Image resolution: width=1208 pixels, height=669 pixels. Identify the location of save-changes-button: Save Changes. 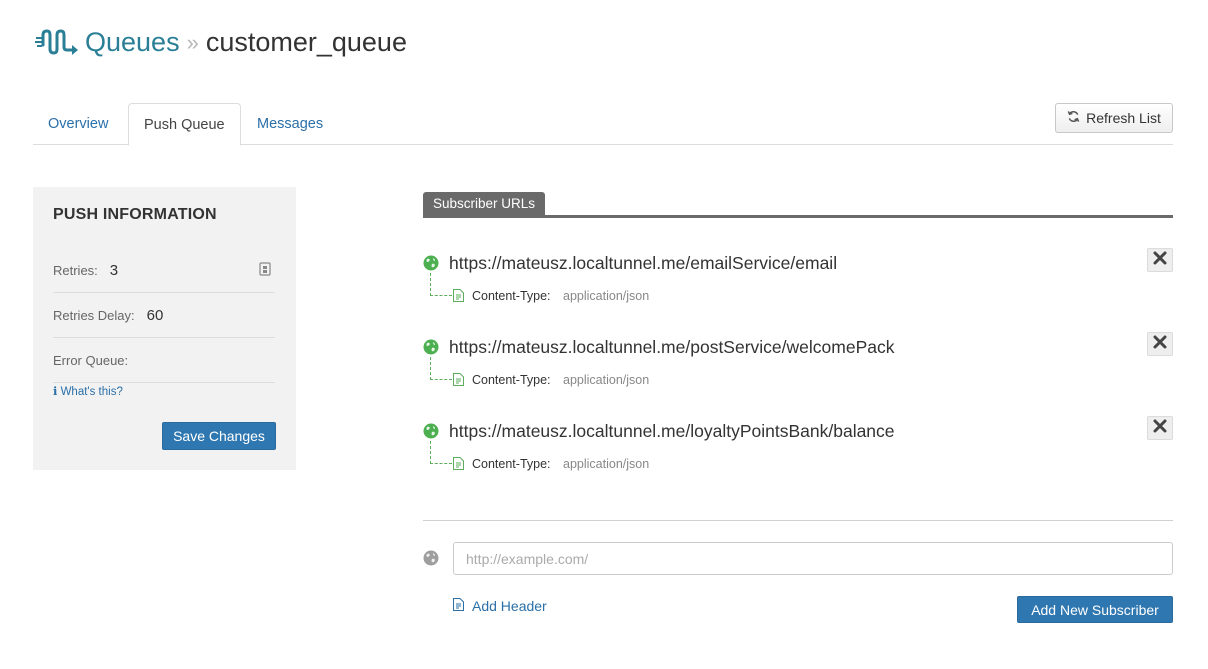
(219, 436).